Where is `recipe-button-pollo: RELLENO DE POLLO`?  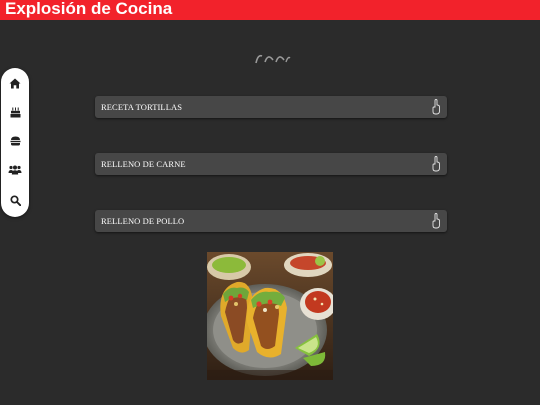 recipe-button-pollo: RELLENO DE POLLO is located at coordinates (271, 221).